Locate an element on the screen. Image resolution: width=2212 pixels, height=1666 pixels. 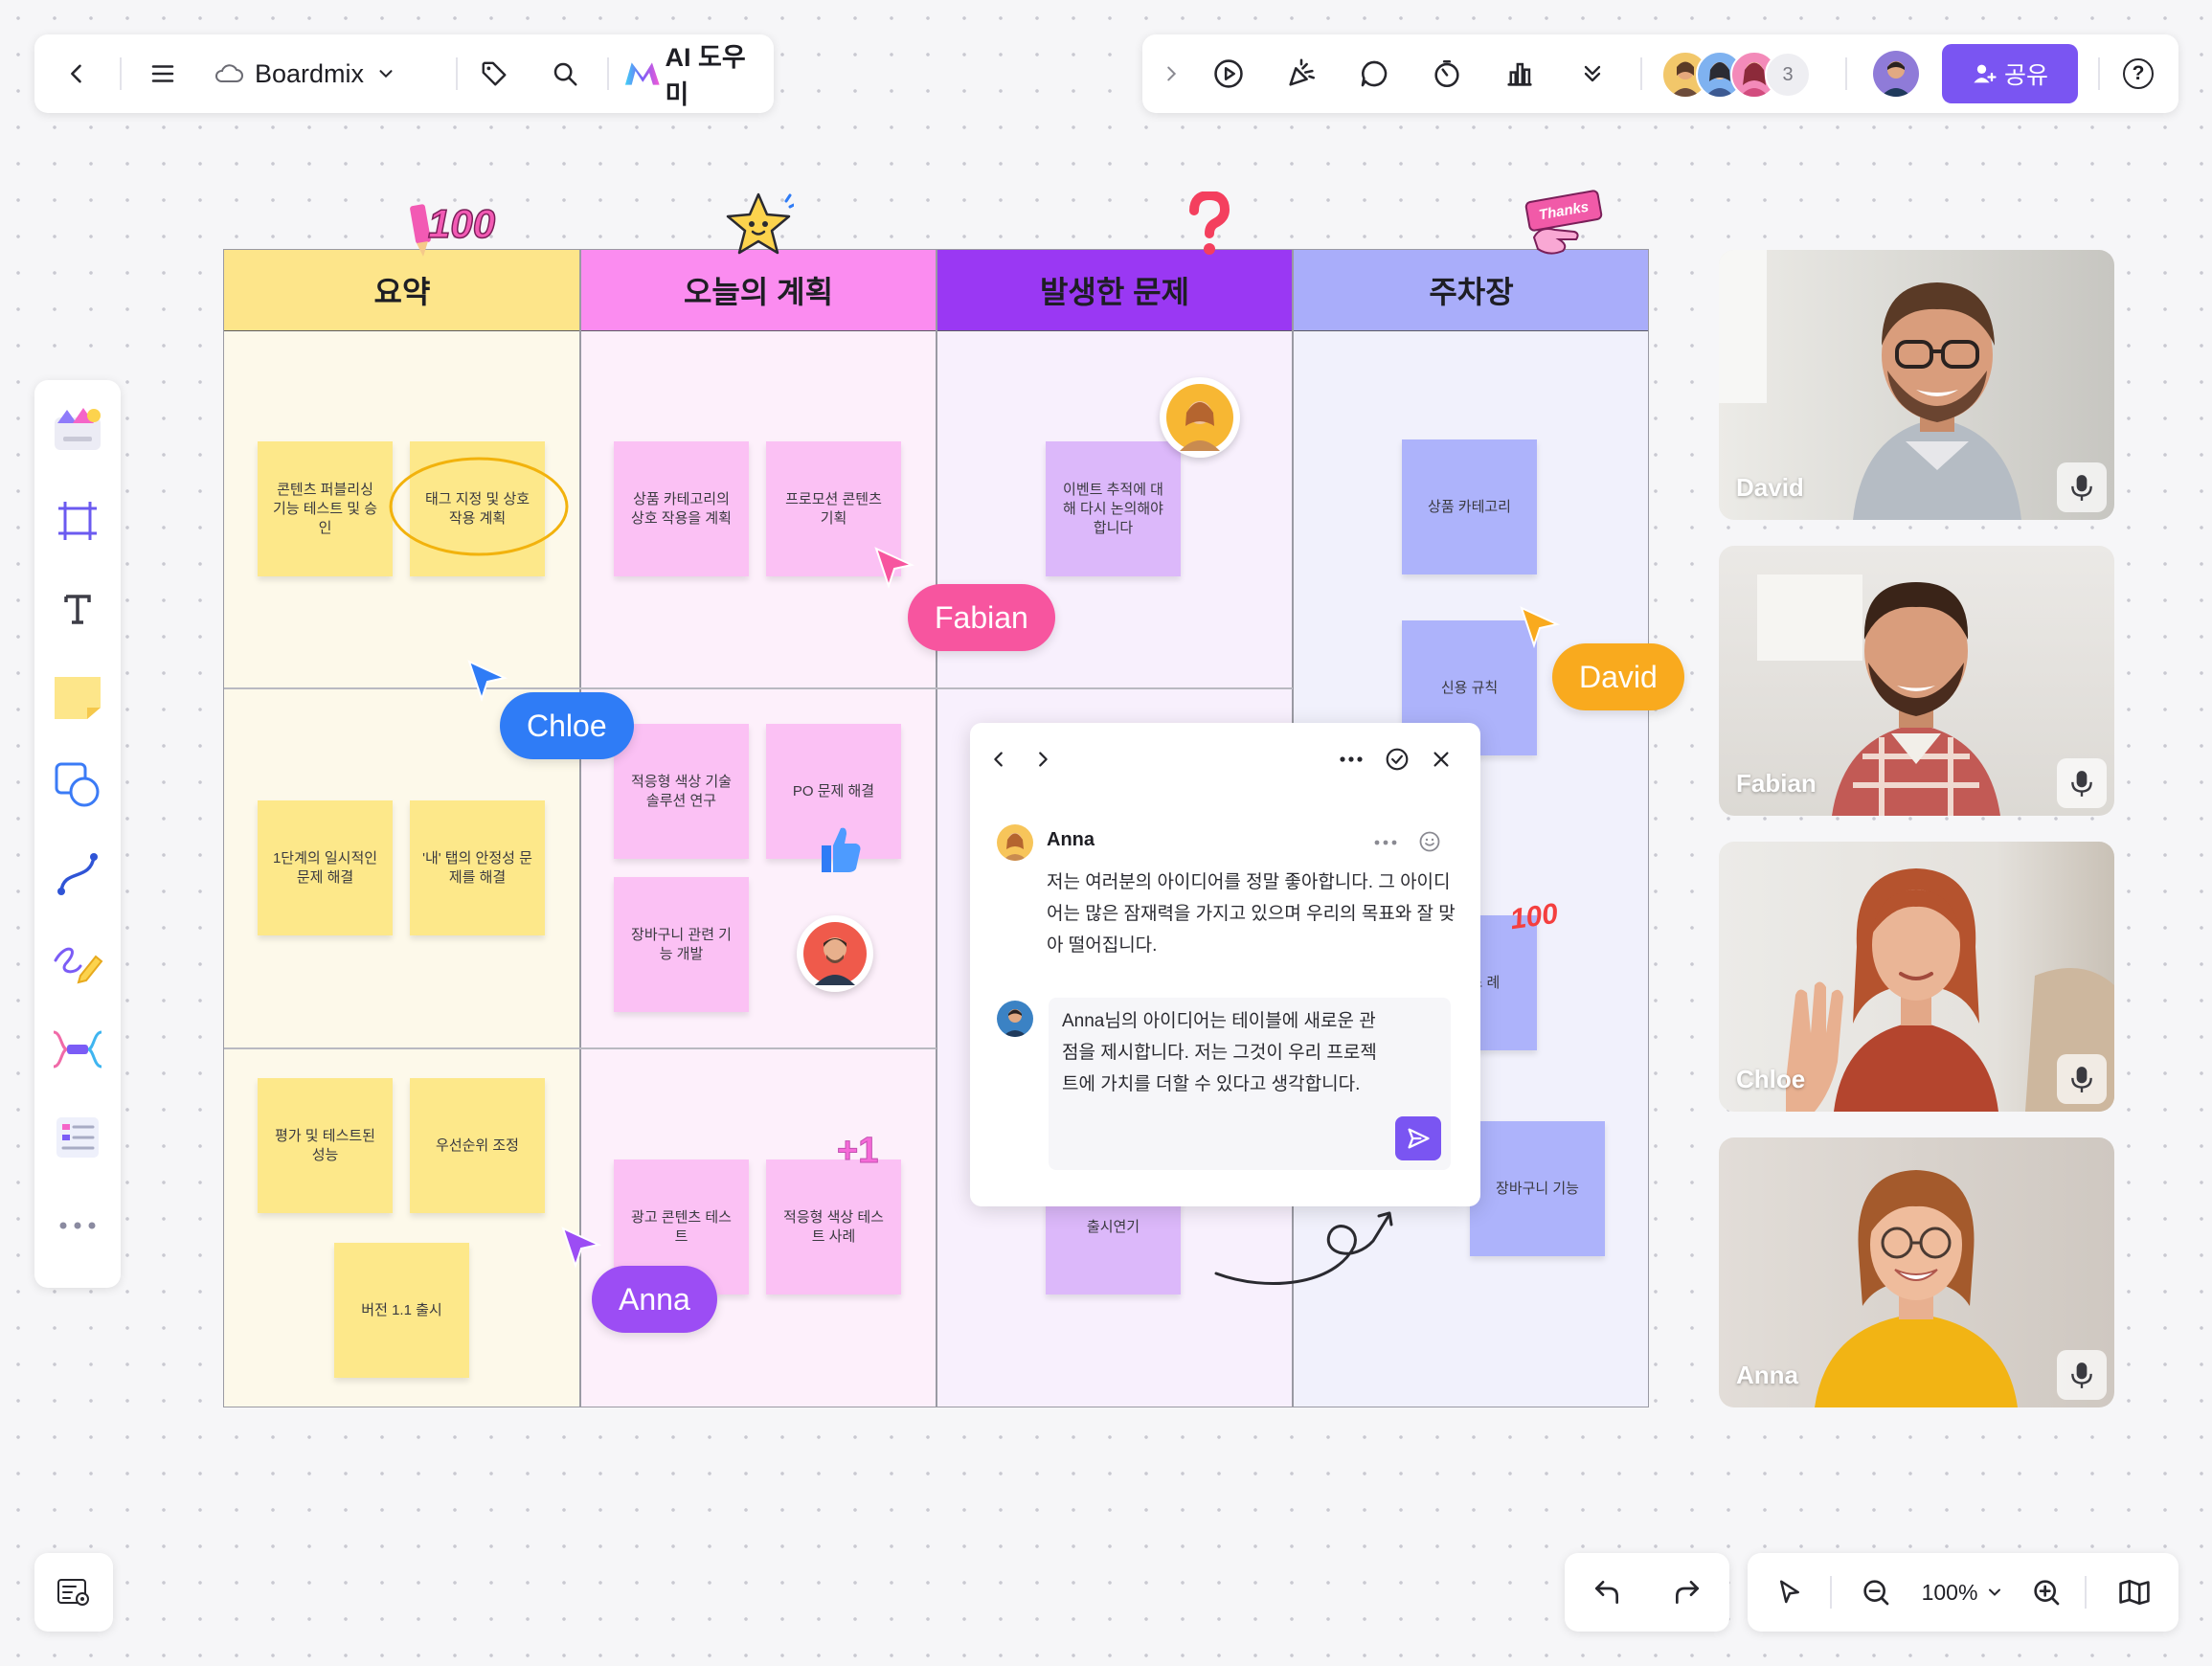
sticky-note: 평가 및 테스트된 성능 is located at coordinates (325, 1145).